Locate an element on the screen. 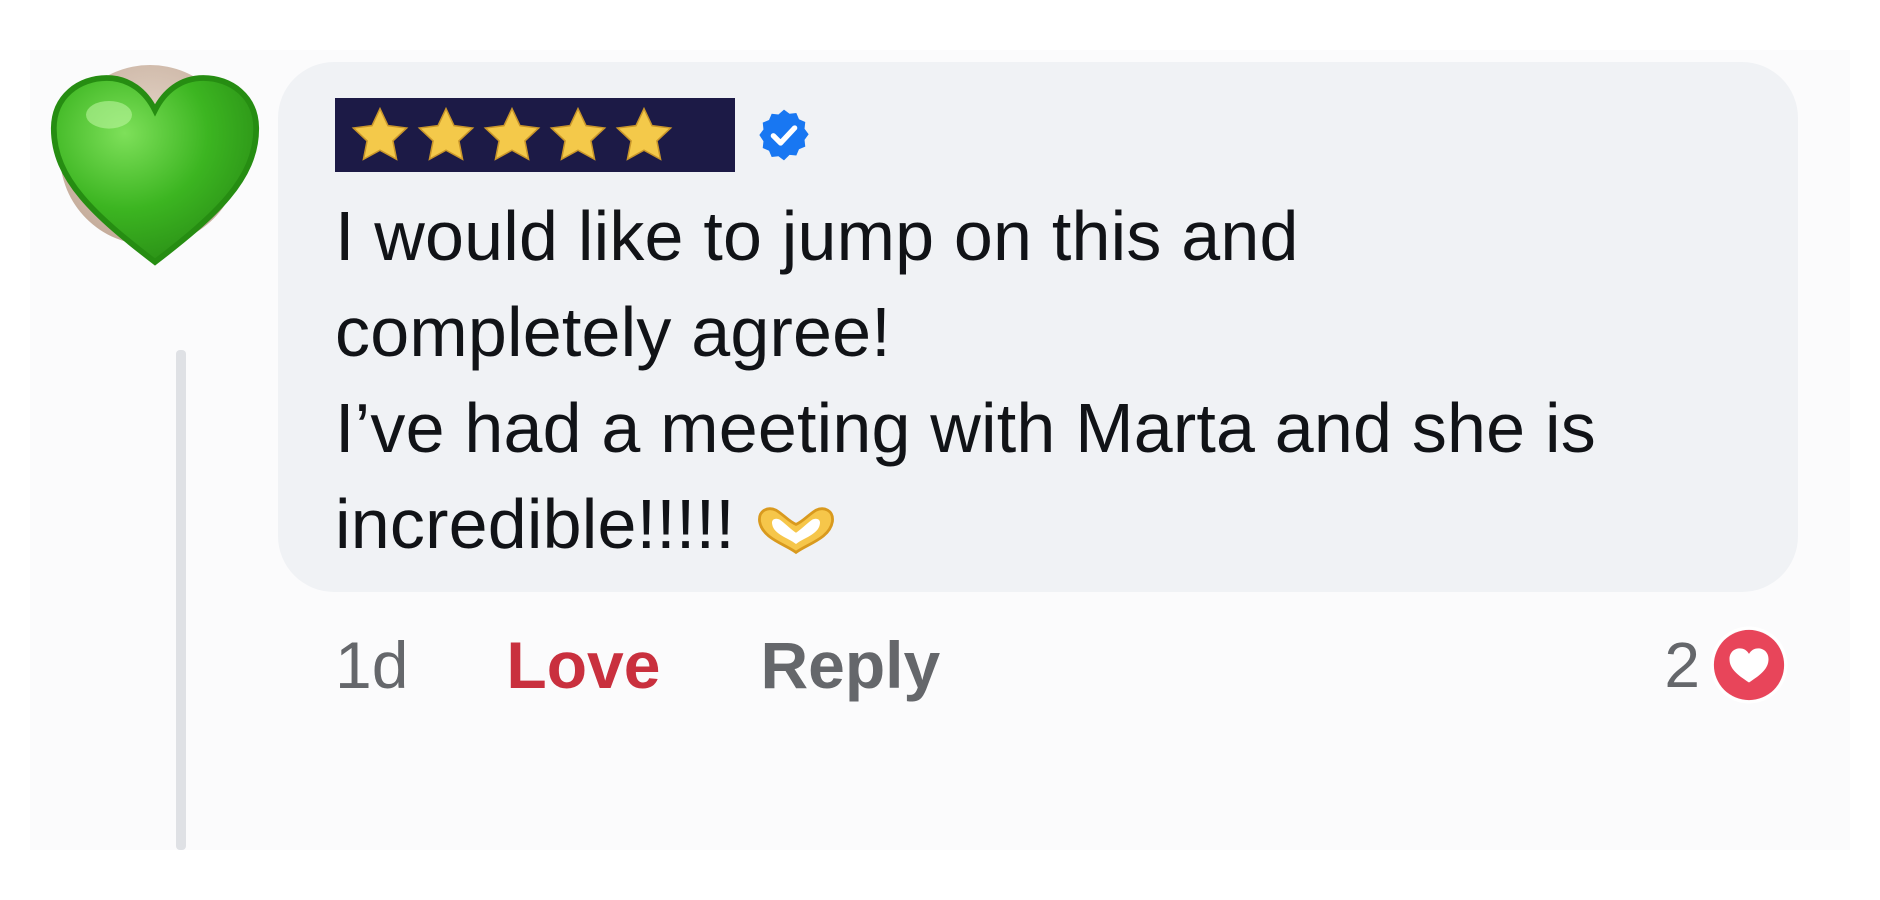 This screenshot has height=900, width=1880. comment-actions: 1d Love Reply is located at coordinates (637, 665).